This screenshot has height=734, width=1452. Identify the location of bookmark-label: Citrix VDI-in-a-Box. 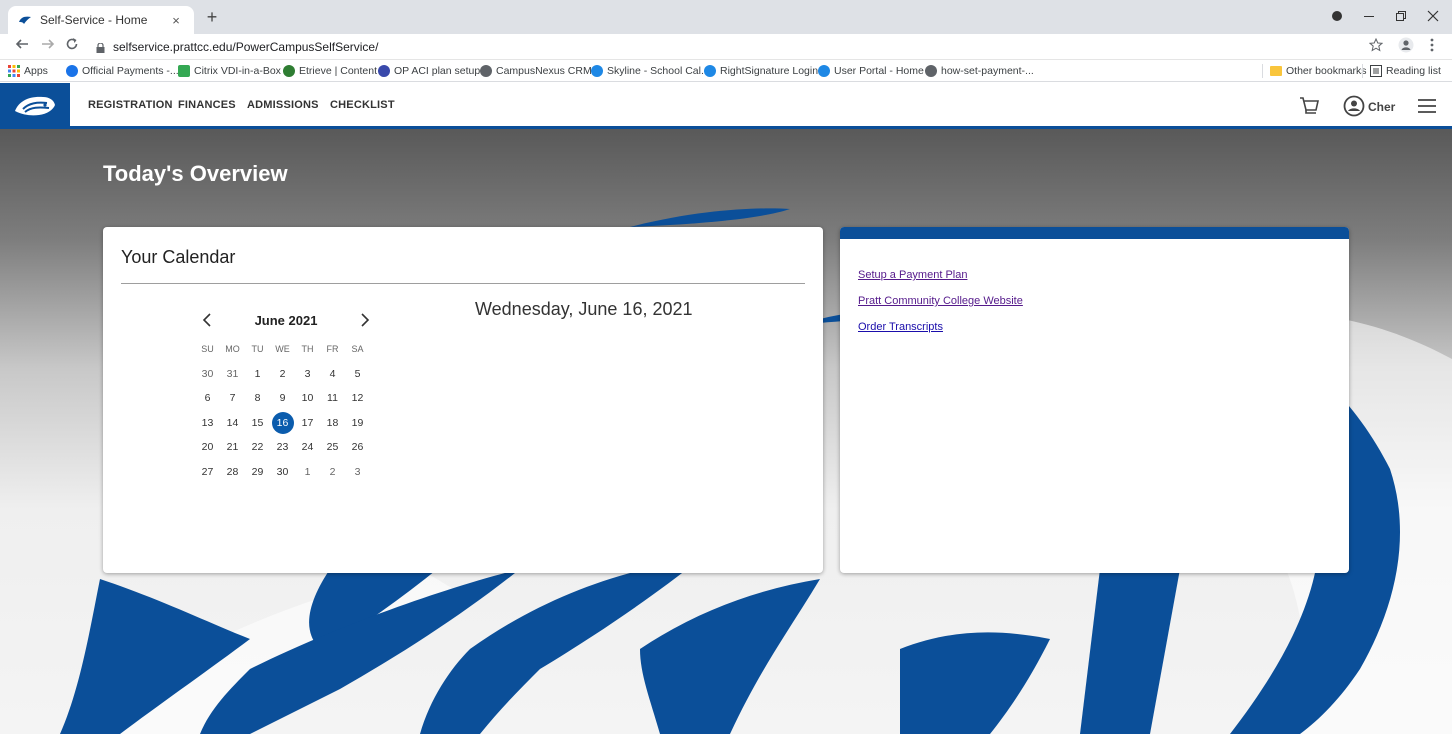
(237, 71).